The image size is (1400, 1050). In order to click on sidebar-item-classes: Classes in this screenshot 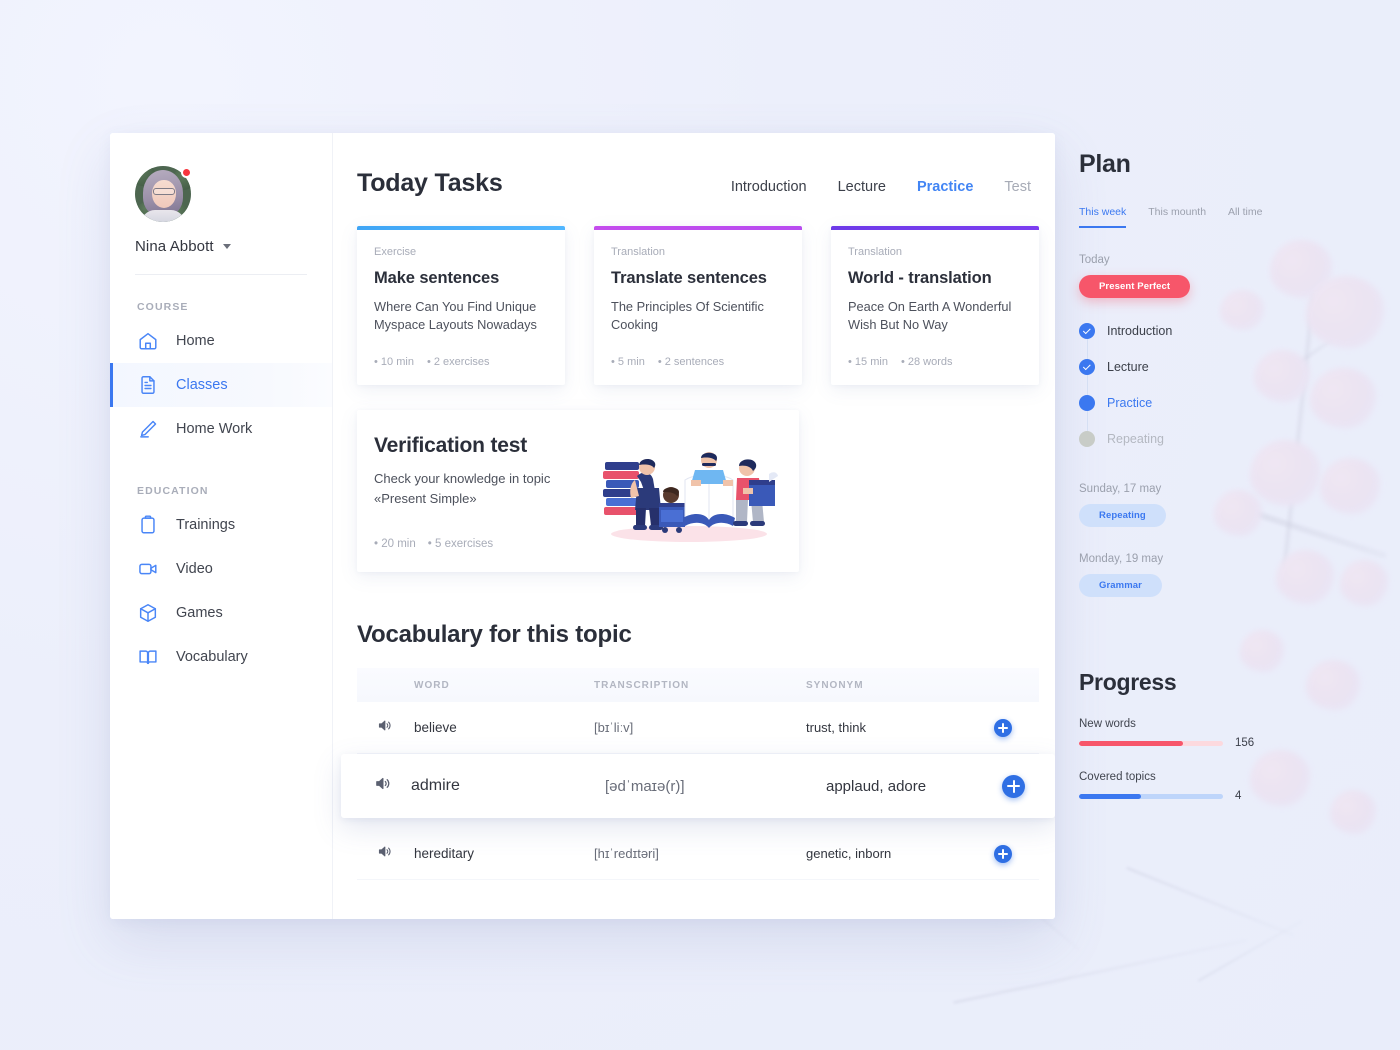, I will do `click(221, 385)`.